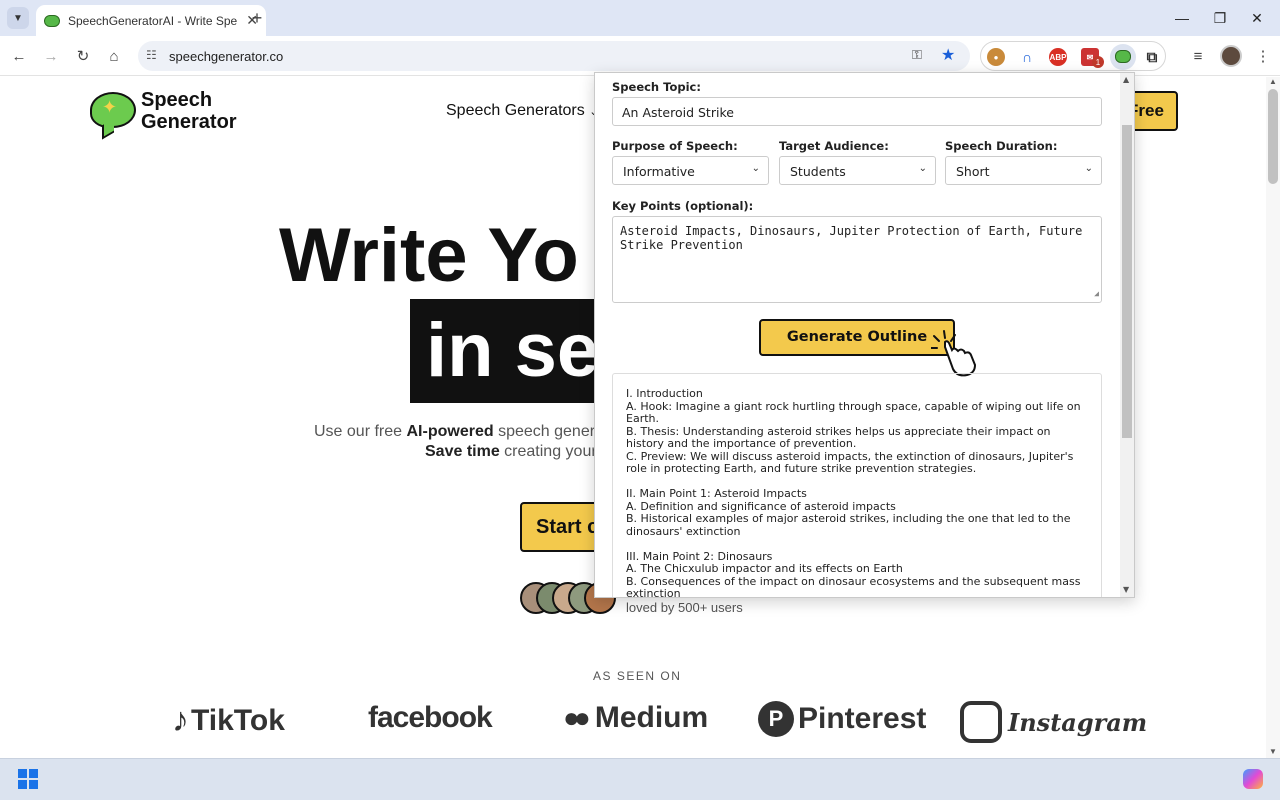  I want to click on extensions-group: ● ∩ ABP ✉ 1 ⧉, so click(1073, 56).